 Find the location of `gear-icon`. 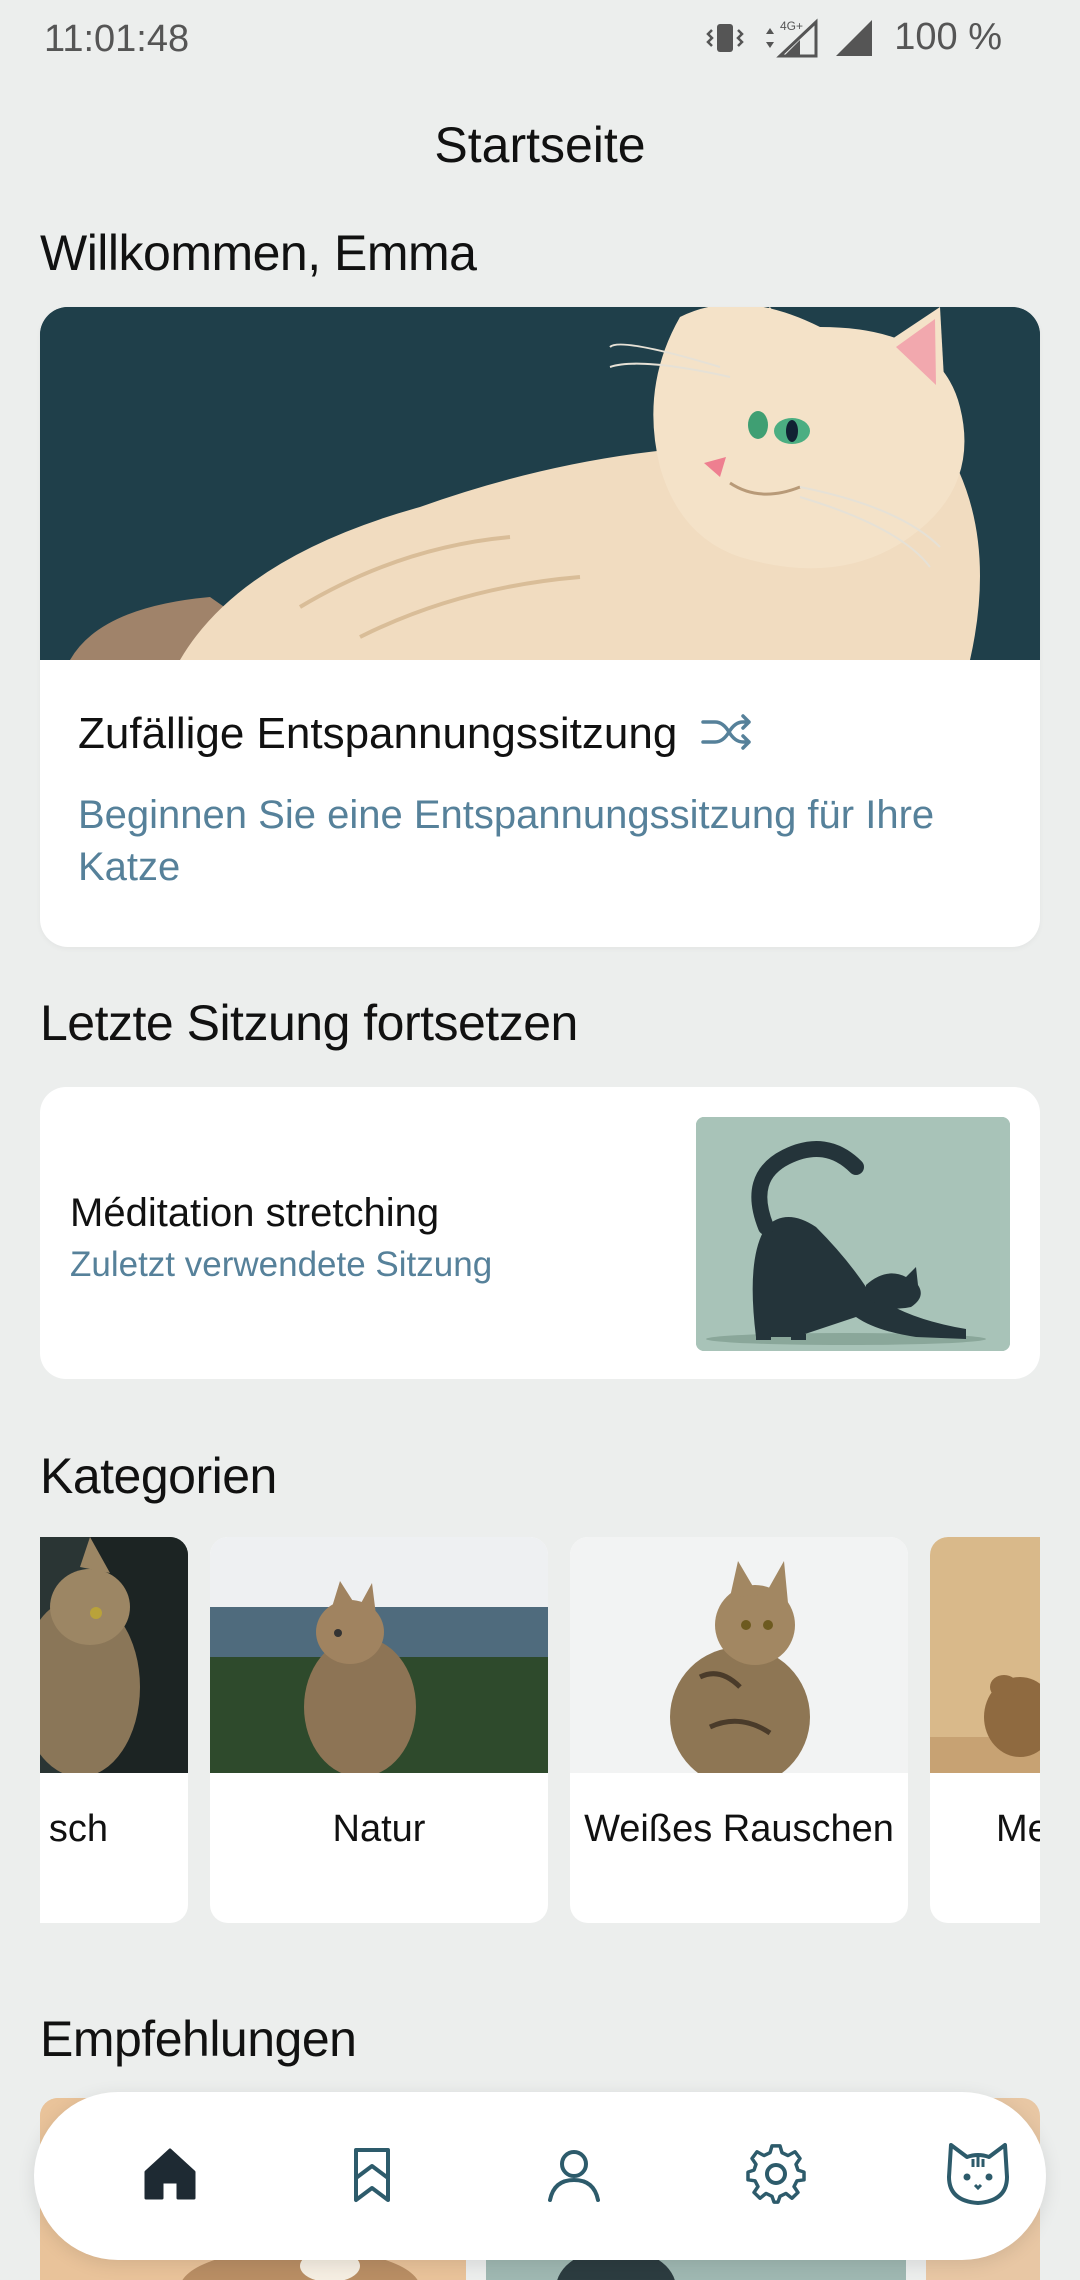

gear-icon is located at coordinates (776, 2176).